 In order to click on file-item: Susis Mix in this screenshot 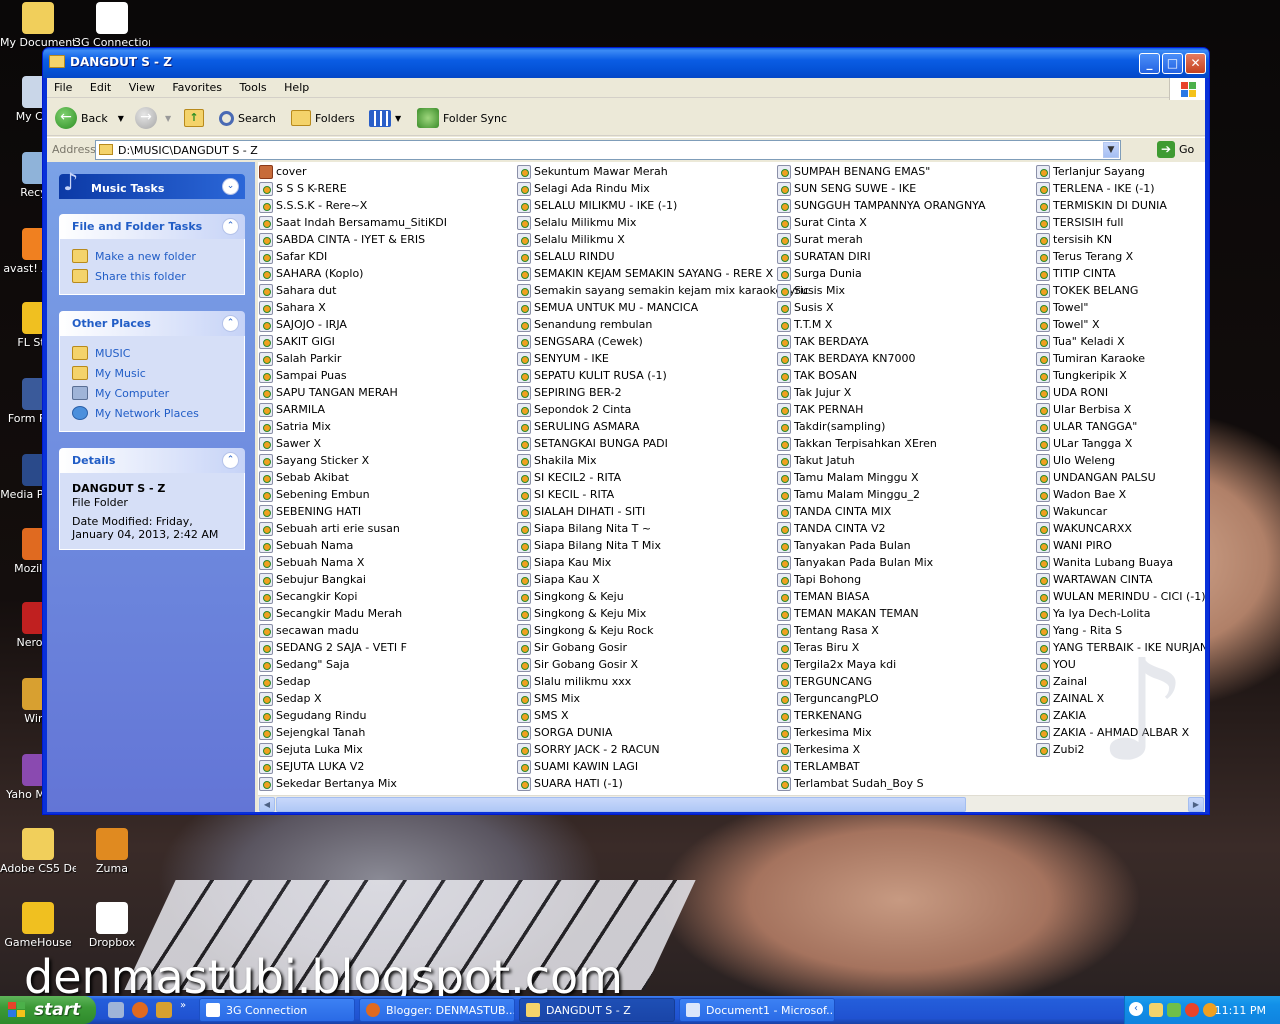, I will do `click(881, 290)`.